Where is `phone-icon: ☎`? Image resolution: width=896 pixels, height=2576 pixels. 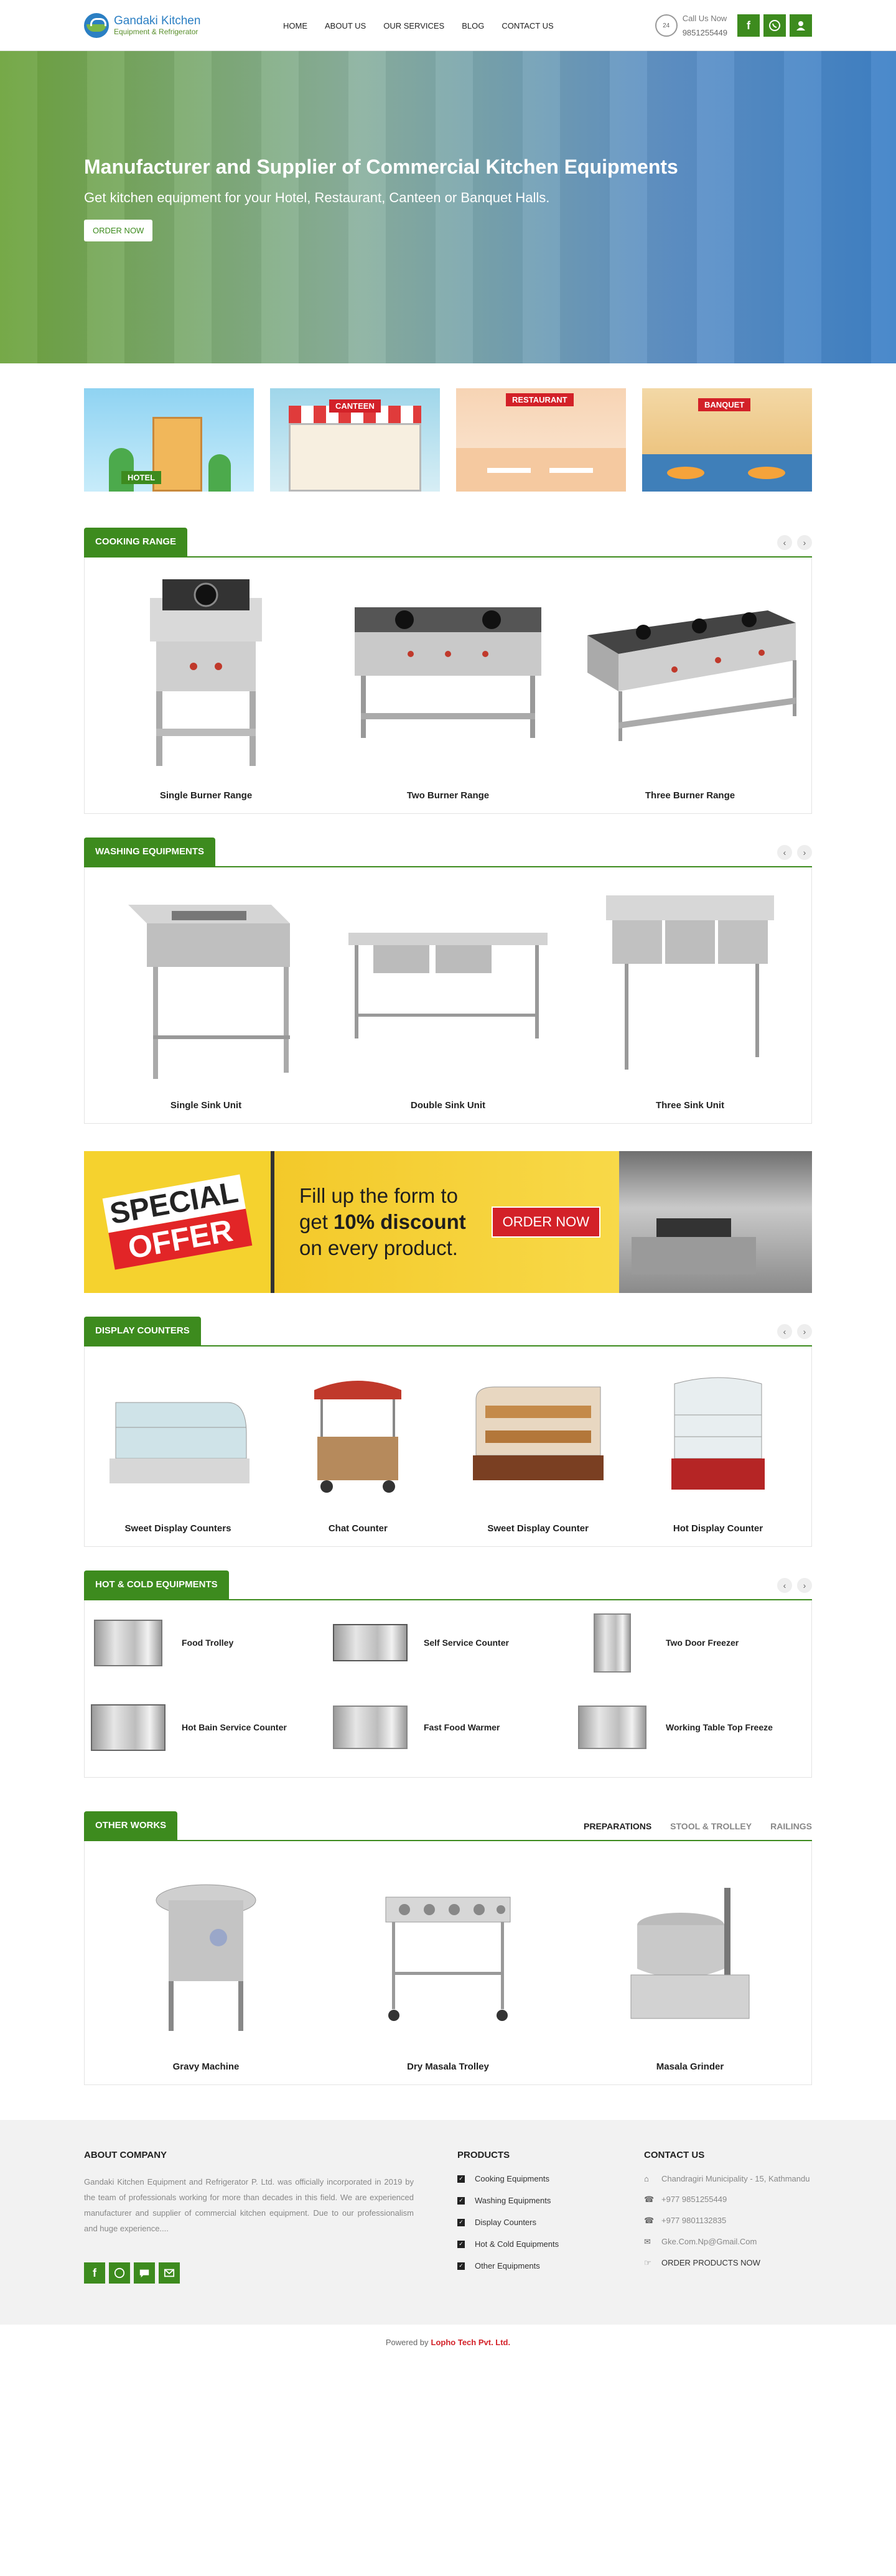 phone-icon: ☎ is located at coordinates (649, 2199).